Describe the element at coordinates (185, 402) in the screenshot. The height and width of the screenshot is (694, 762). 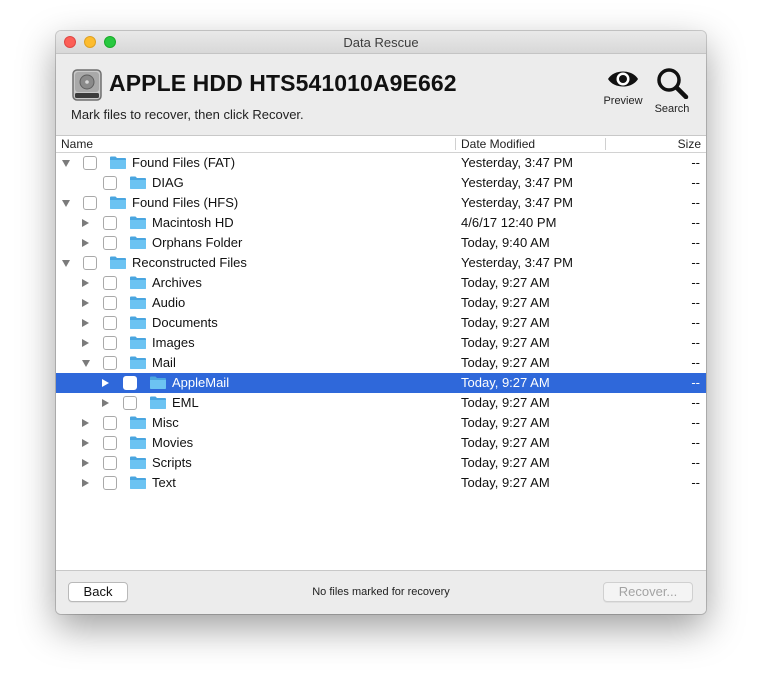
I see `row-name: EML` at that location.